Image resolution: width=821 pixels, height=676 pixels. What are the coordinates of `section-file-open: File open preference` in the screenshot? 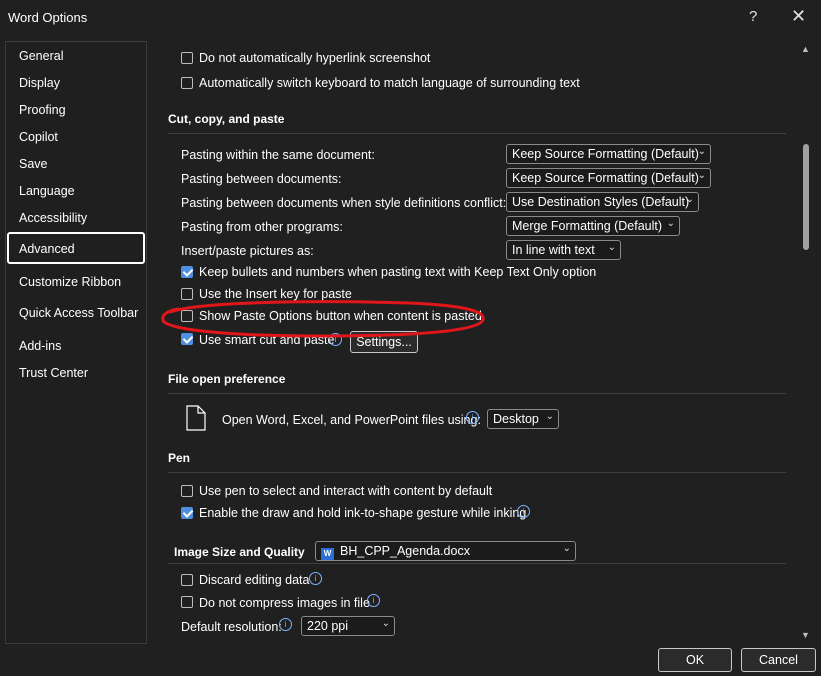 It's located at (227, 379).